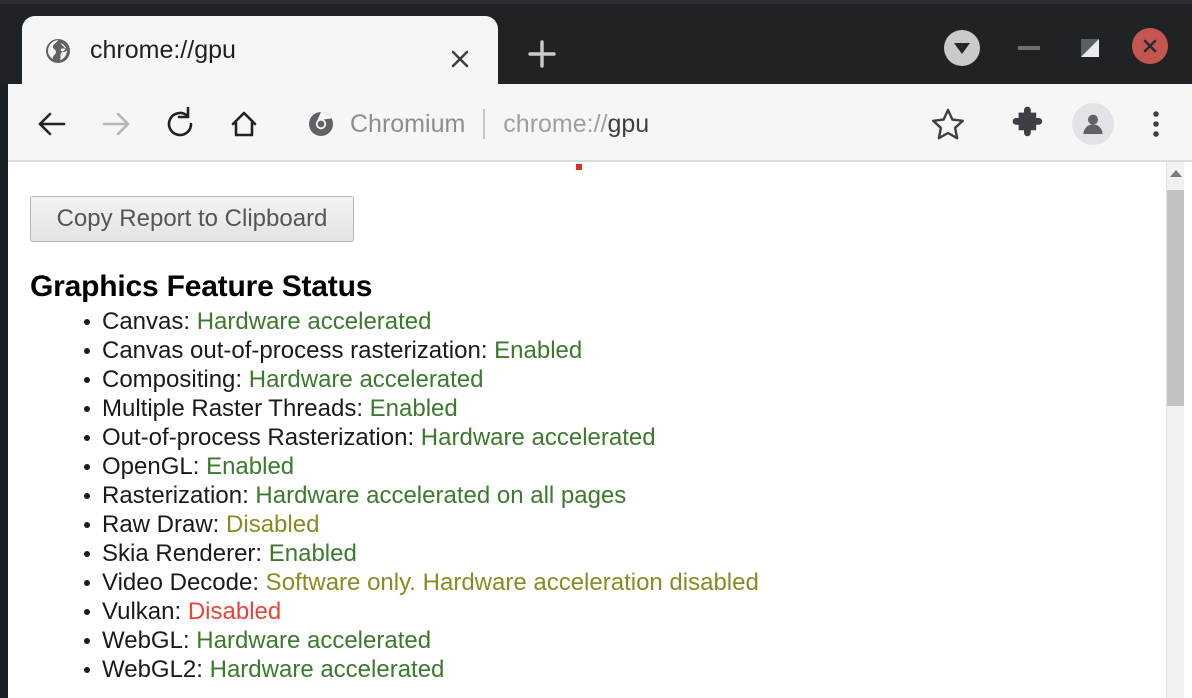  I want to click on feature-row: Compositing: Hardware accelerated, so click(606, 379).